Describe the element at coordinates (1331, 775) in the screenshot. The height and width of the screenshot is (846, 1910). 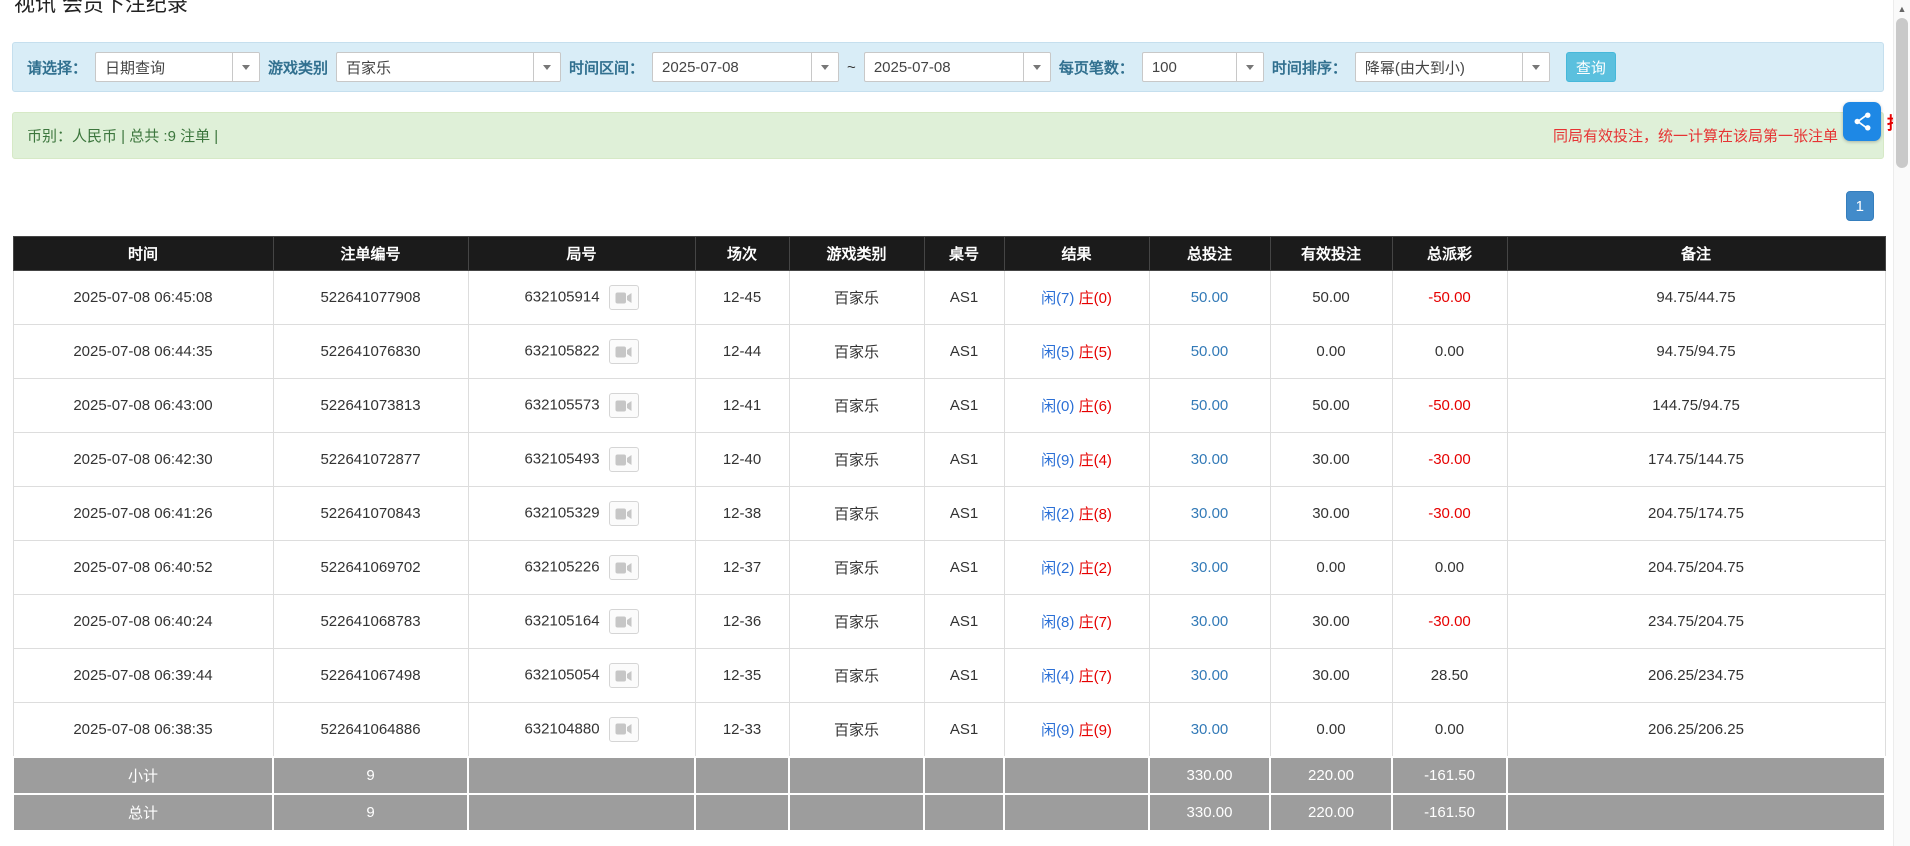
I see `subtotal-row-cell: 220.00` at that location.